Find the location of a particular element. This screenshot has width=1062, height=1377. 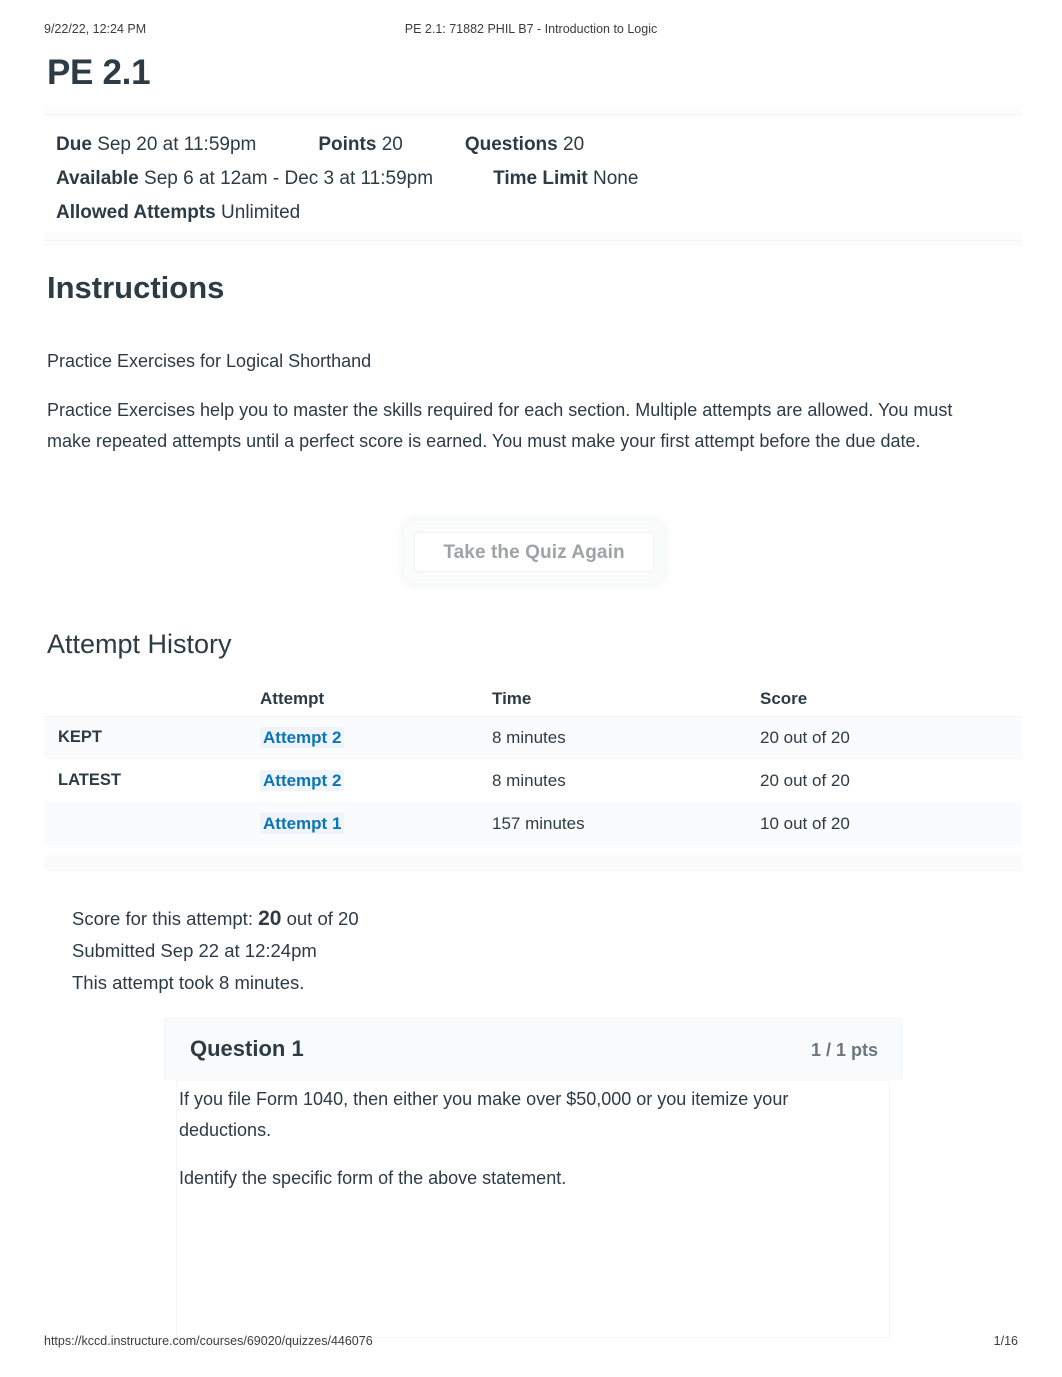

time-limit-label: Time Limit is located at coordinates (540, 178).